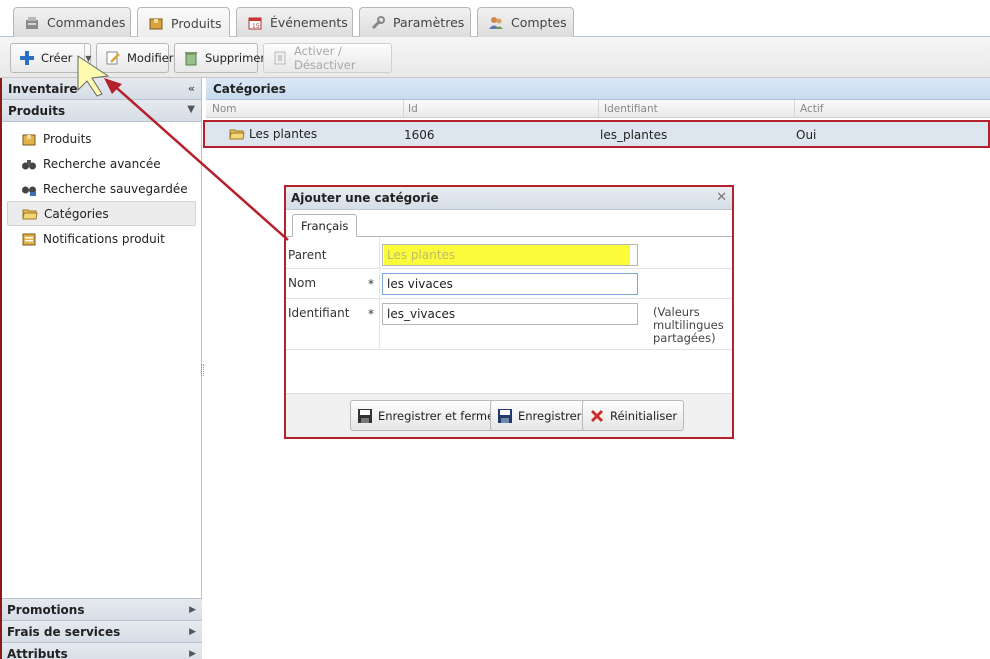  Describe the element at coordinates (191, 109) in the screenshot. I see `triangle-down-icon: ▼` at that location.